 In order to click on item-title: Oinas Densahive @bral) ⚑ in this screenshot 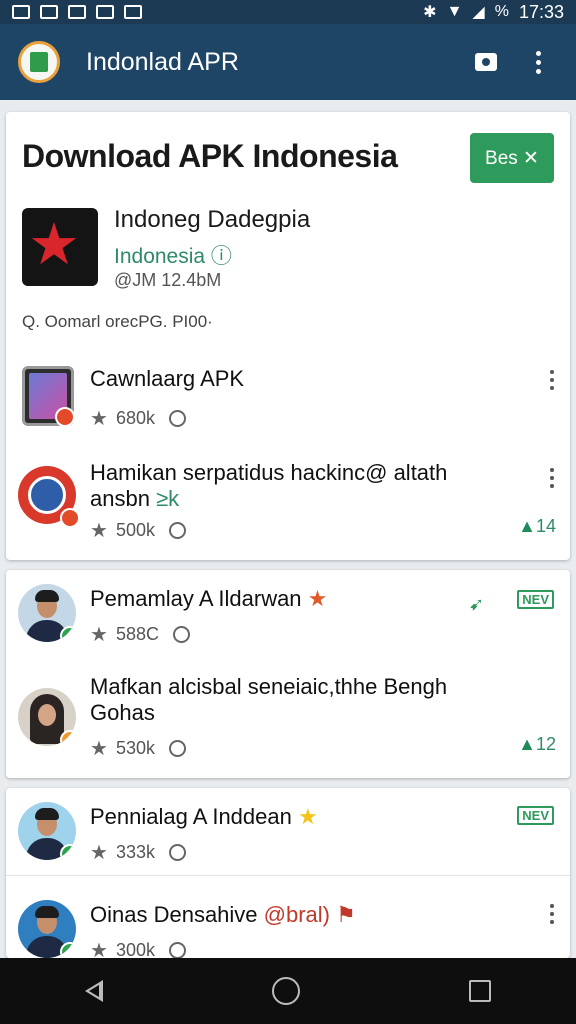, I will do `click(223, 915)`.